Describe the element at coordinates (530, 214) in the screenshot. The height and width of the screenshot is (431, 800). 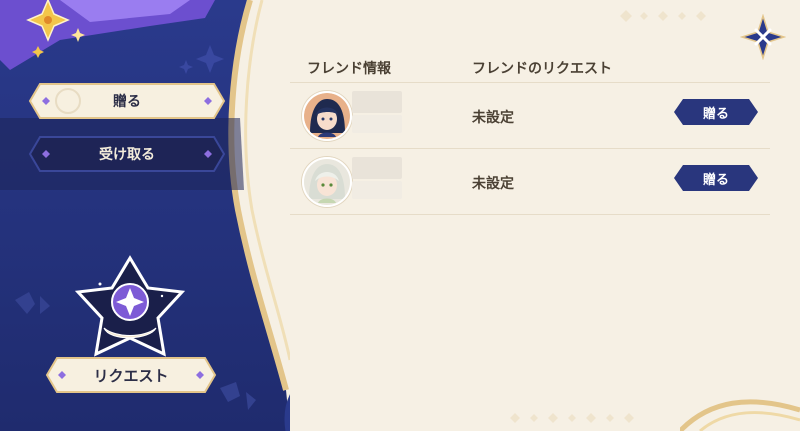
I see `row-divider` at that location.